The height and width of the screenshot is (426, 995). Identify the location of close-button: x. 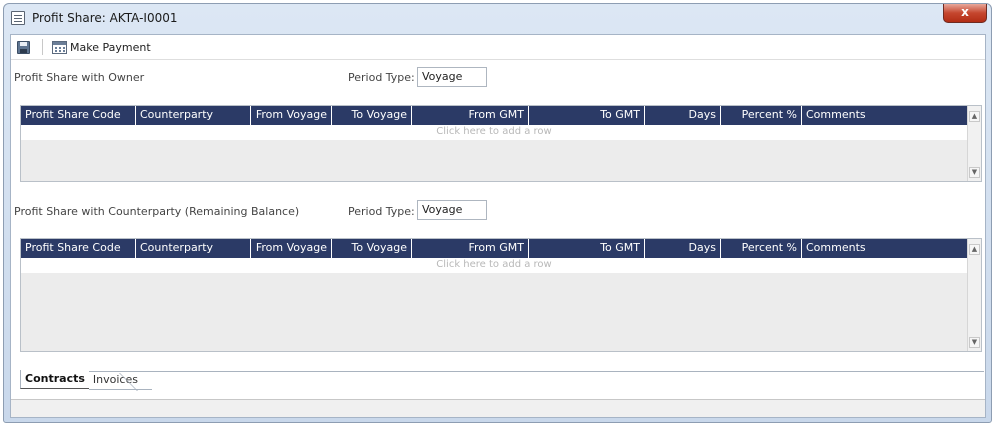
(965, 13).